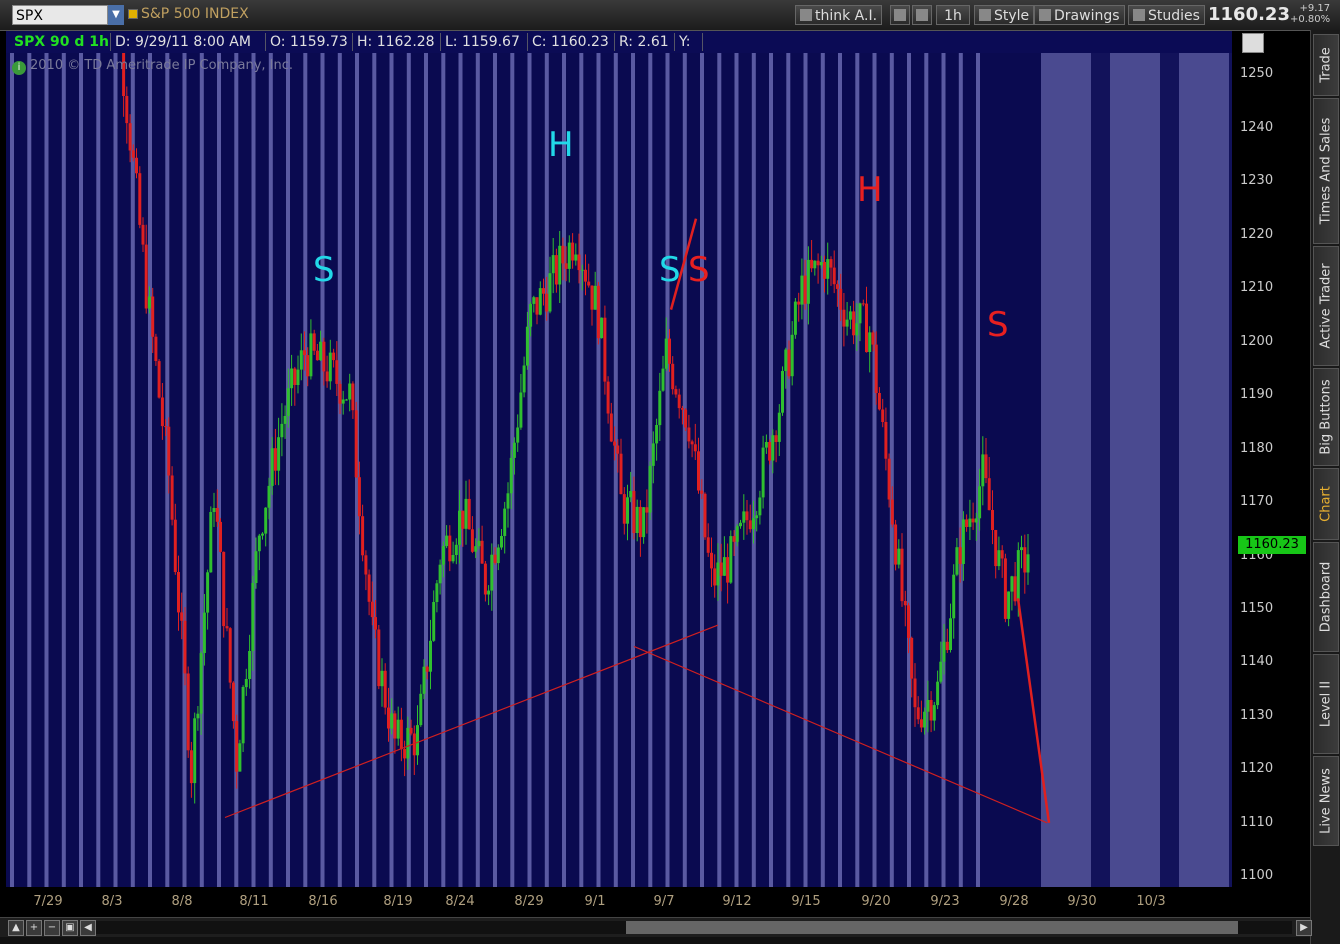  What do you see at coordinates (1326, 306) in the screenshot?
I see `side-tab-active-trader: Active Trader` at bounding box center [1326, 306].